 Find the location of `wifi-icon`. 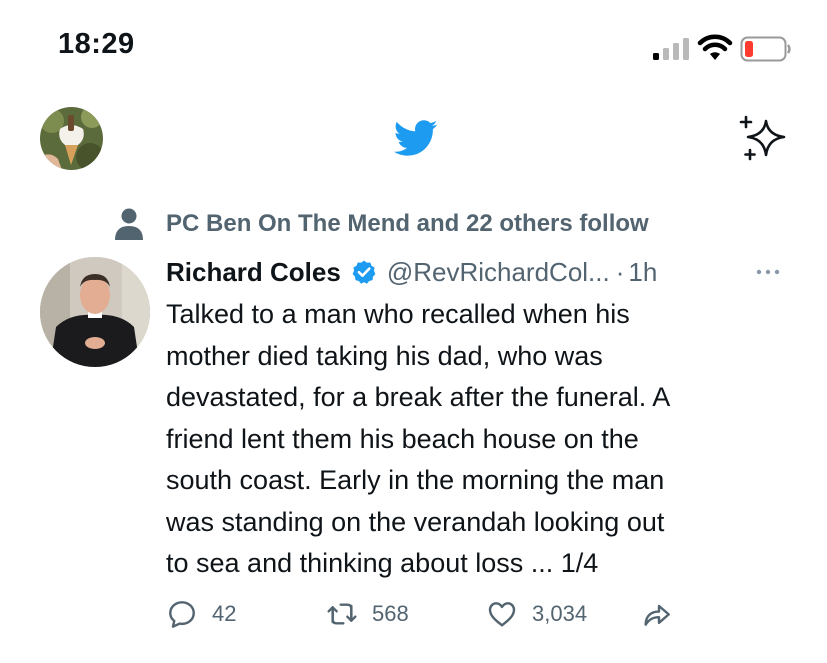

wifi-icon is located at coordinates (715, 47).